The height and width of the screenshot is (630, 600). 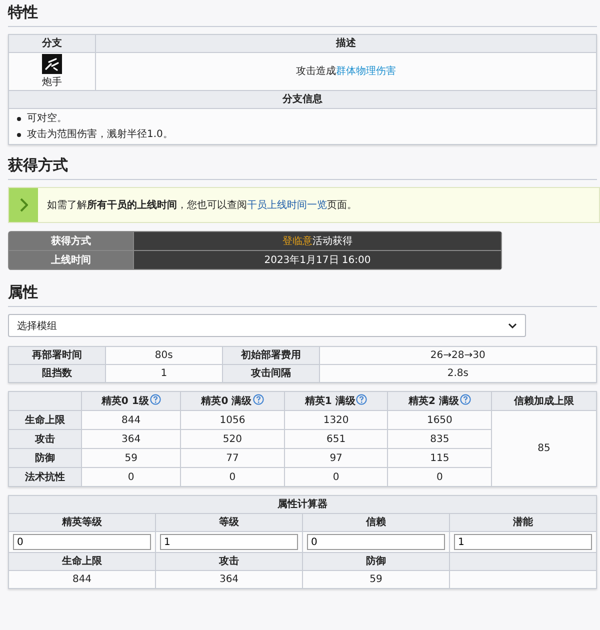 What do you see at coordinates (125, 401) in the screenshot?
I see `column-header: 精英0 1级` at bounding box center [125, 401].